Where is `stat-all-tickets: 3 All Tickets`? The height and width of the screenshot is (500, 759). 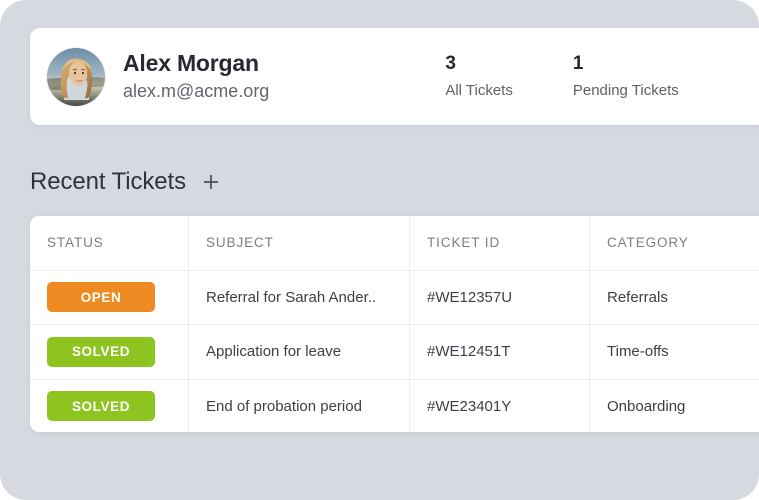
stat-all-tickets: 3 All Tickets is located at coordinates (479, 76).